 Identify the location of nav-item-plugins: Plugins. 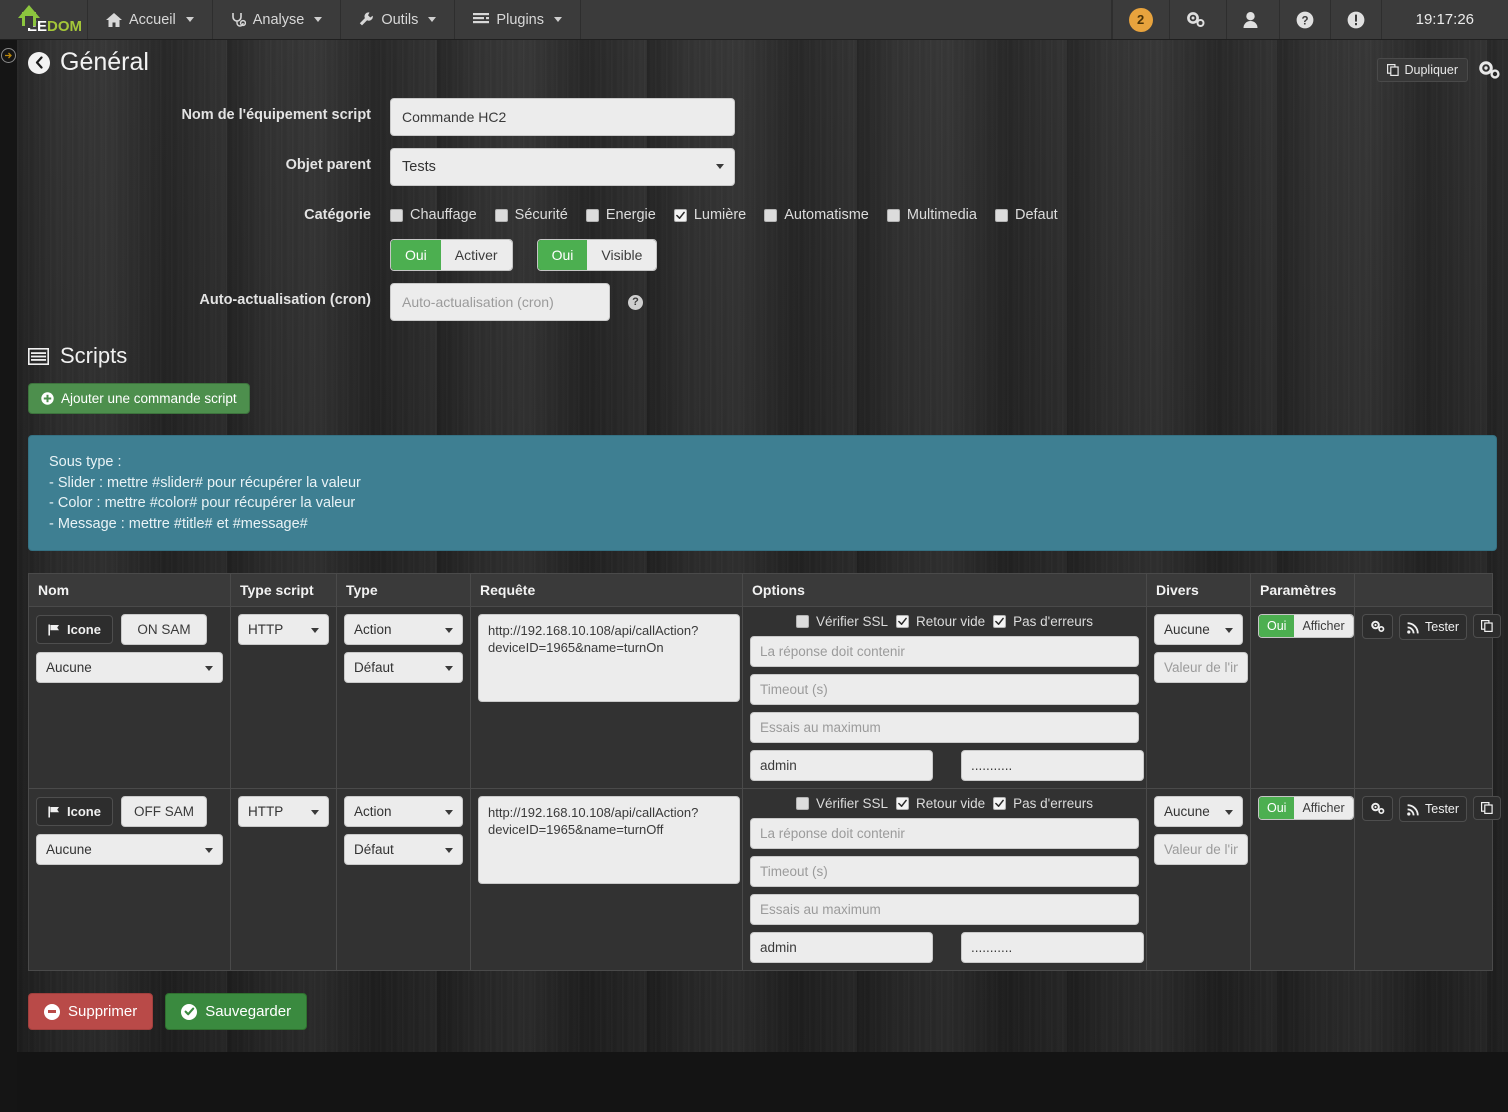
(518, 19).